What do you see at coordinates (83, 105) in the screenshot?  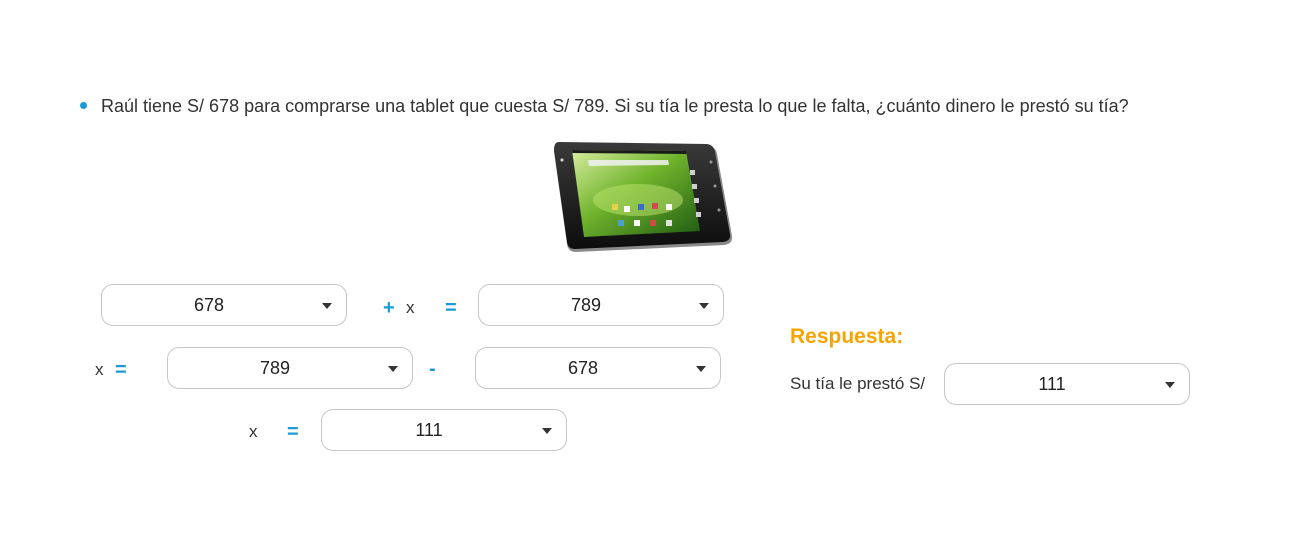 I see `bullet-icon` at bounding box center [83, 105].